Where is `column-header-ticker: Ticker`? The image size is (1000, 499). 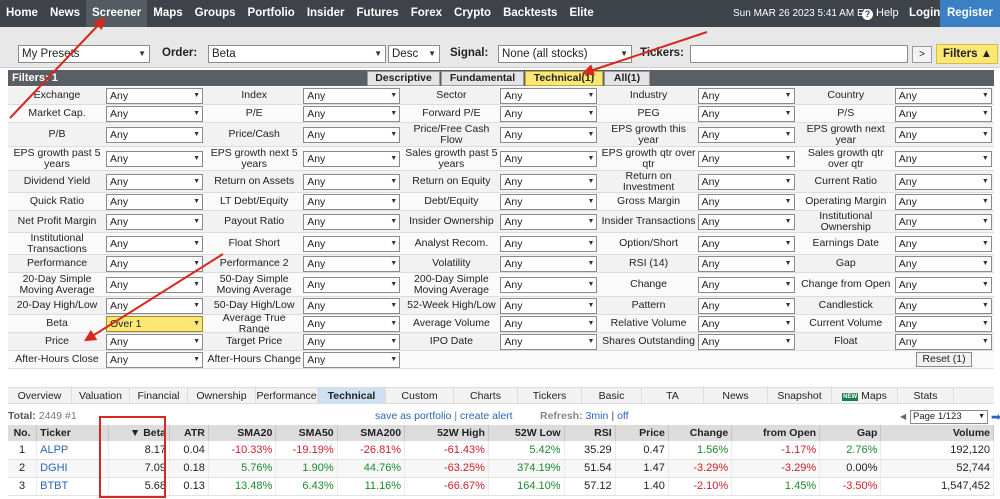 column-header-ticker: Ticker is located at coordinates (72, 433).